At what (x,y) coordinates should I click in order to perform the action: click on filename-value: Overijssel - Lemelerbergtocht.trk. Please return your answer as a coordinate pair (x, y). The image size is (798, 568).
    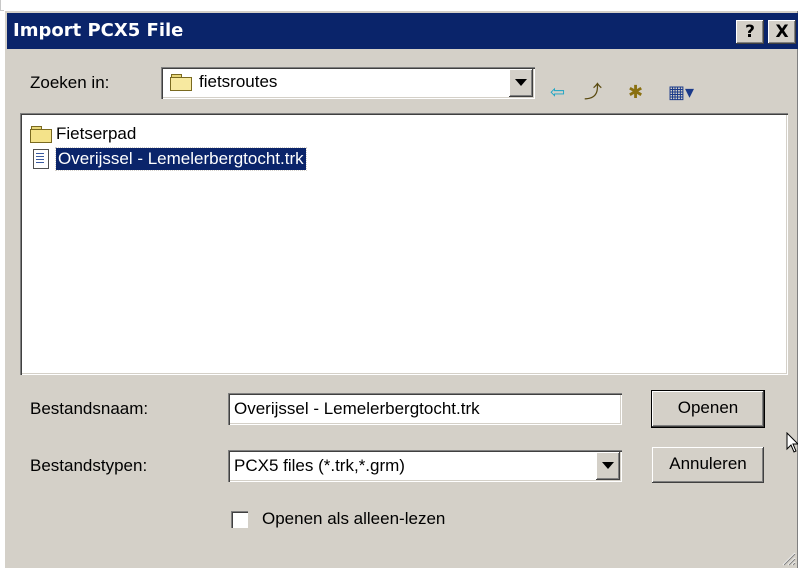
    Looking at the image, I should click on (357, 408).